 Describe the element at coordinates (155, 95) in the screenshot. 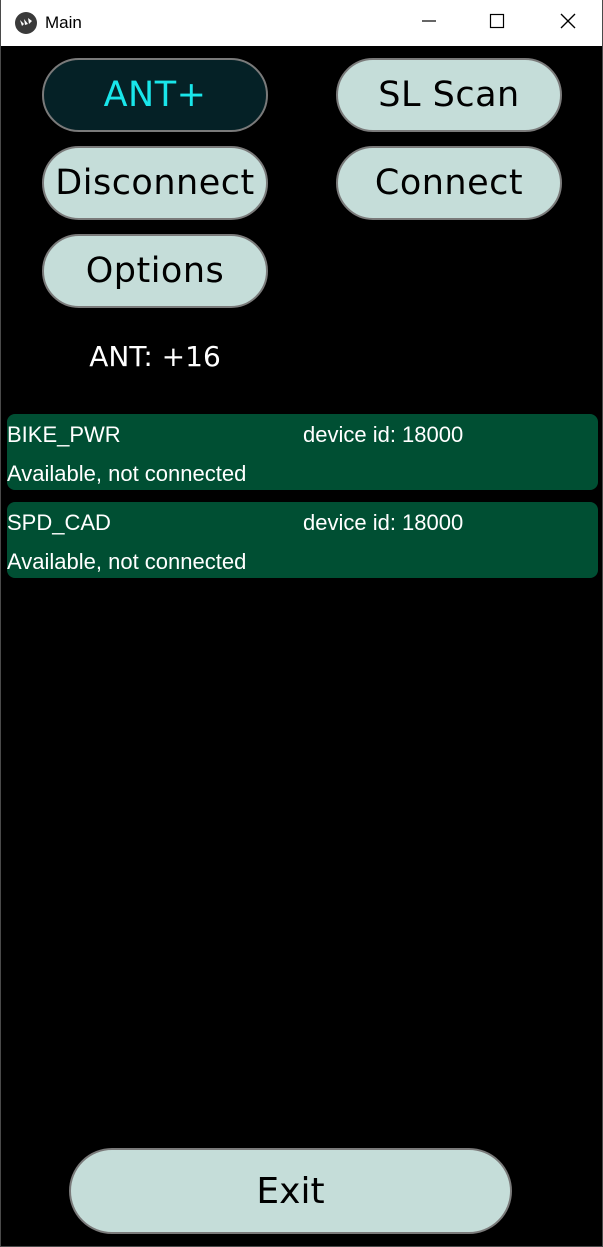

I see `ant-plus-button: ANT+` at that location.